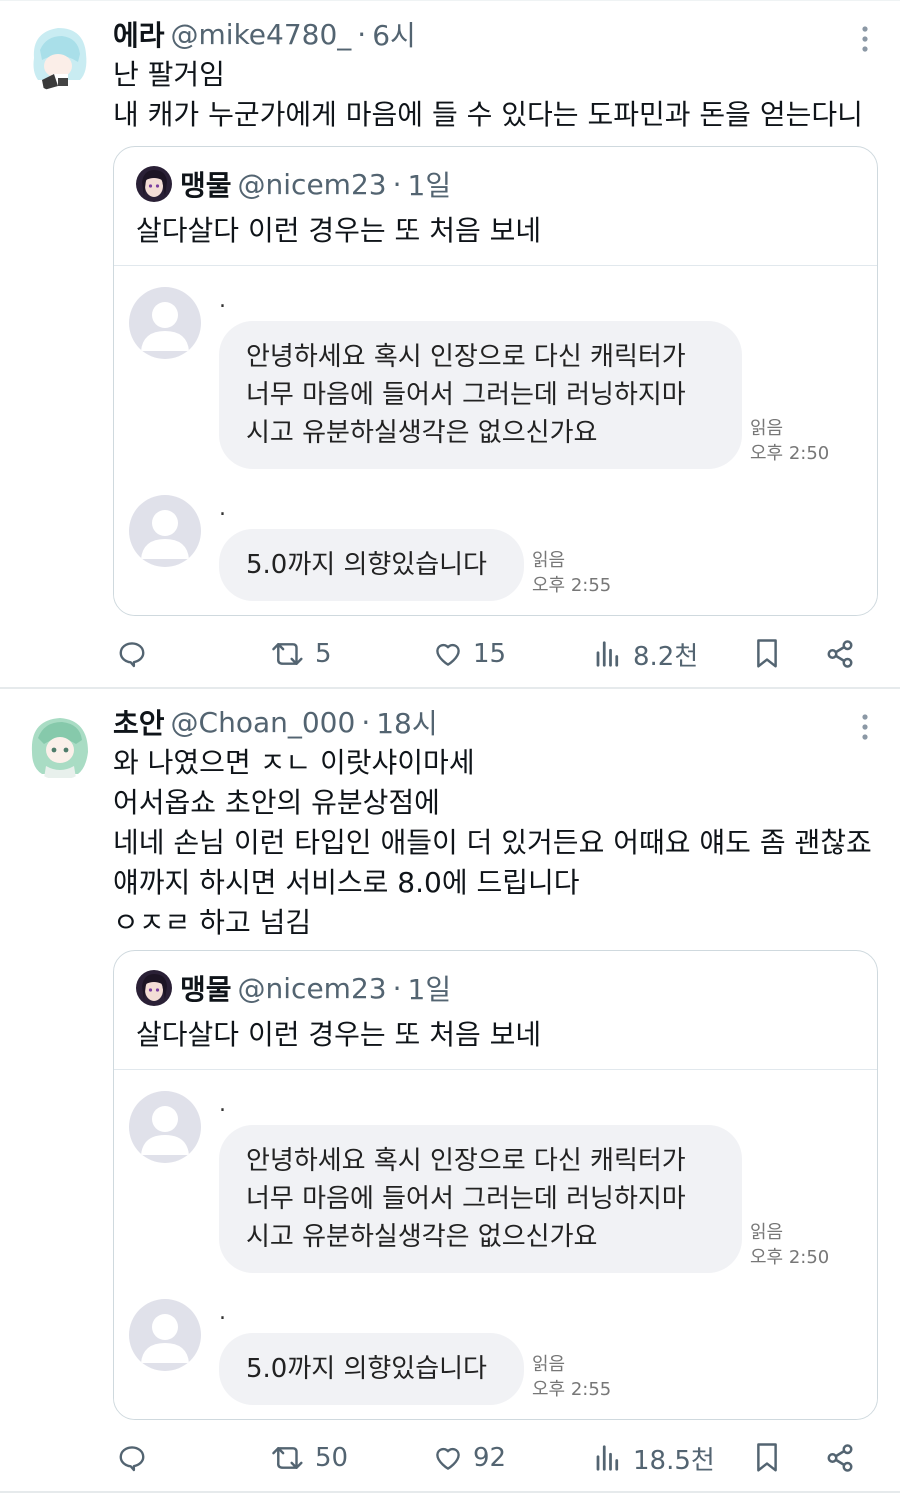  Describe the element at coordinates (469, 1458) in the screenshot. I see `like-button: 92` at that location.